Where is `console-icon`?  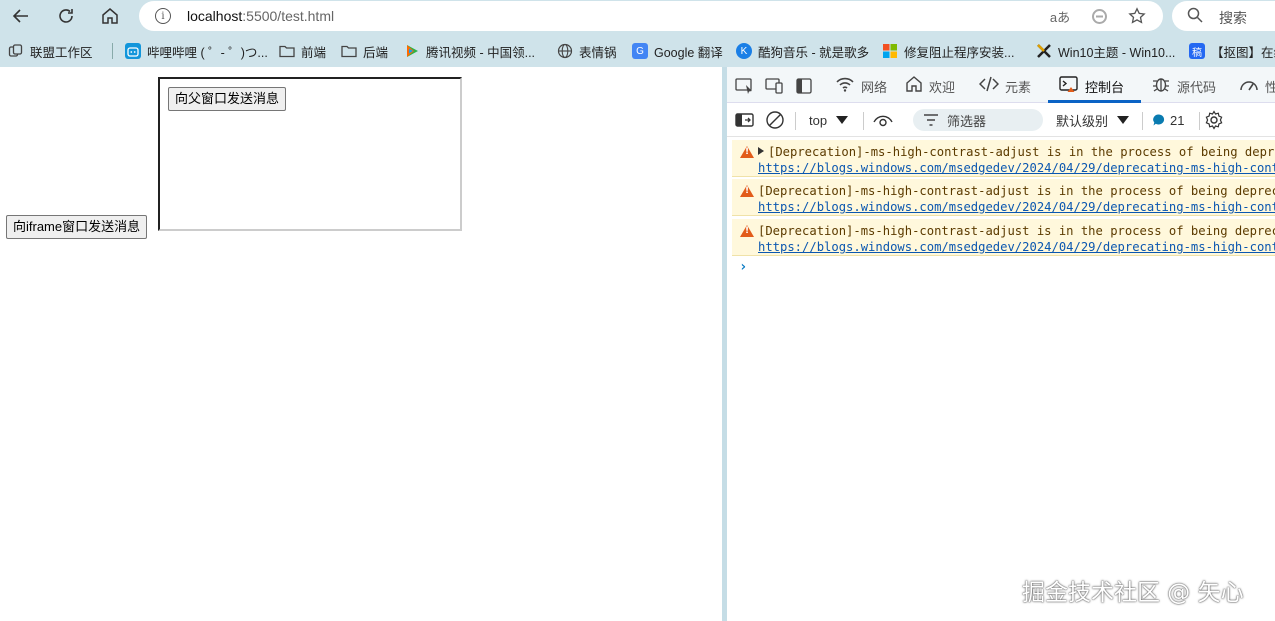 console-icon is located at coordinates (1069, 86).